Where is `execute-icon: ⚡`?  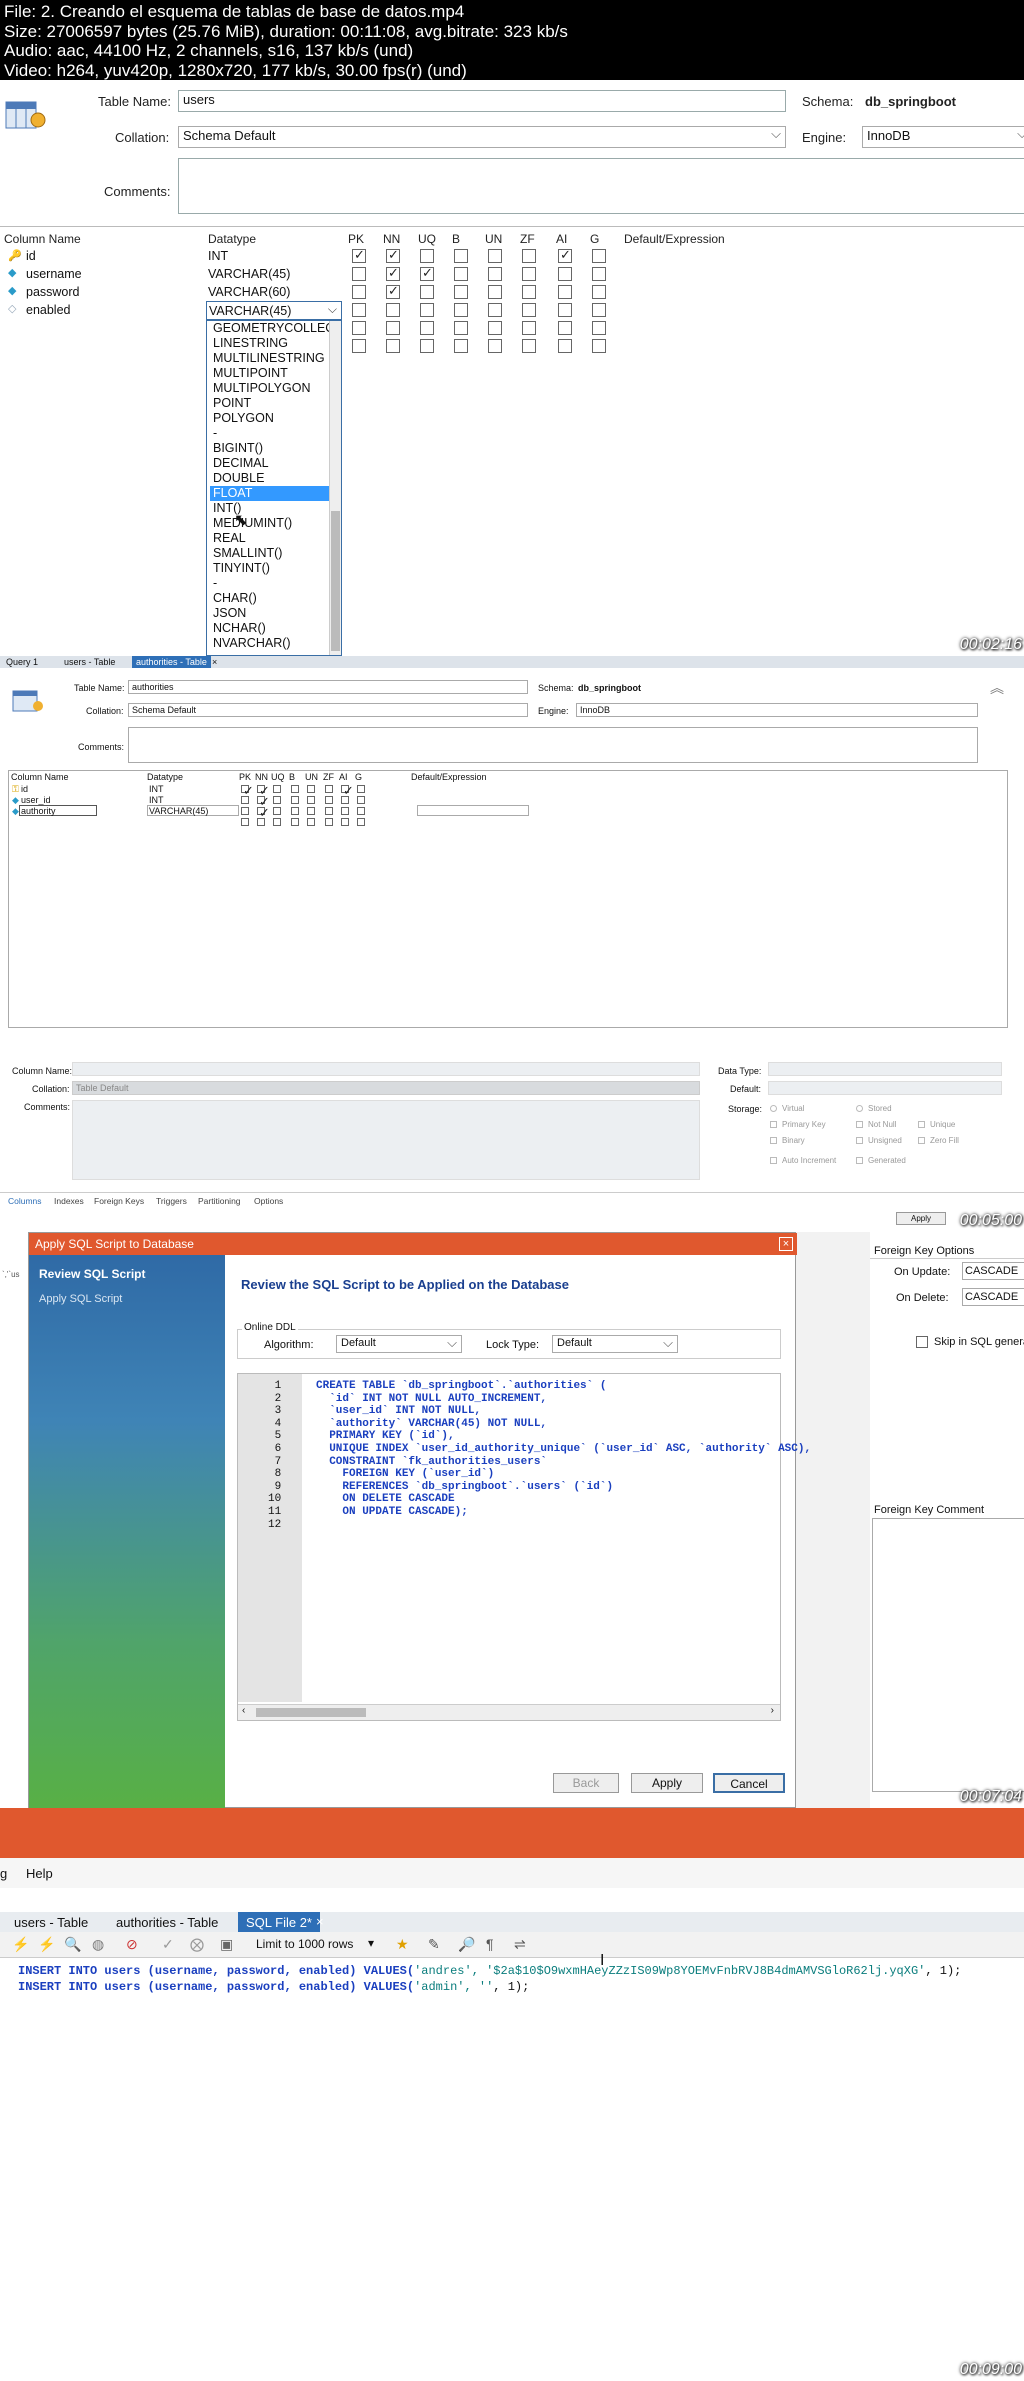
execute-icon: ⚡ is located at coordinates (20, 1944).